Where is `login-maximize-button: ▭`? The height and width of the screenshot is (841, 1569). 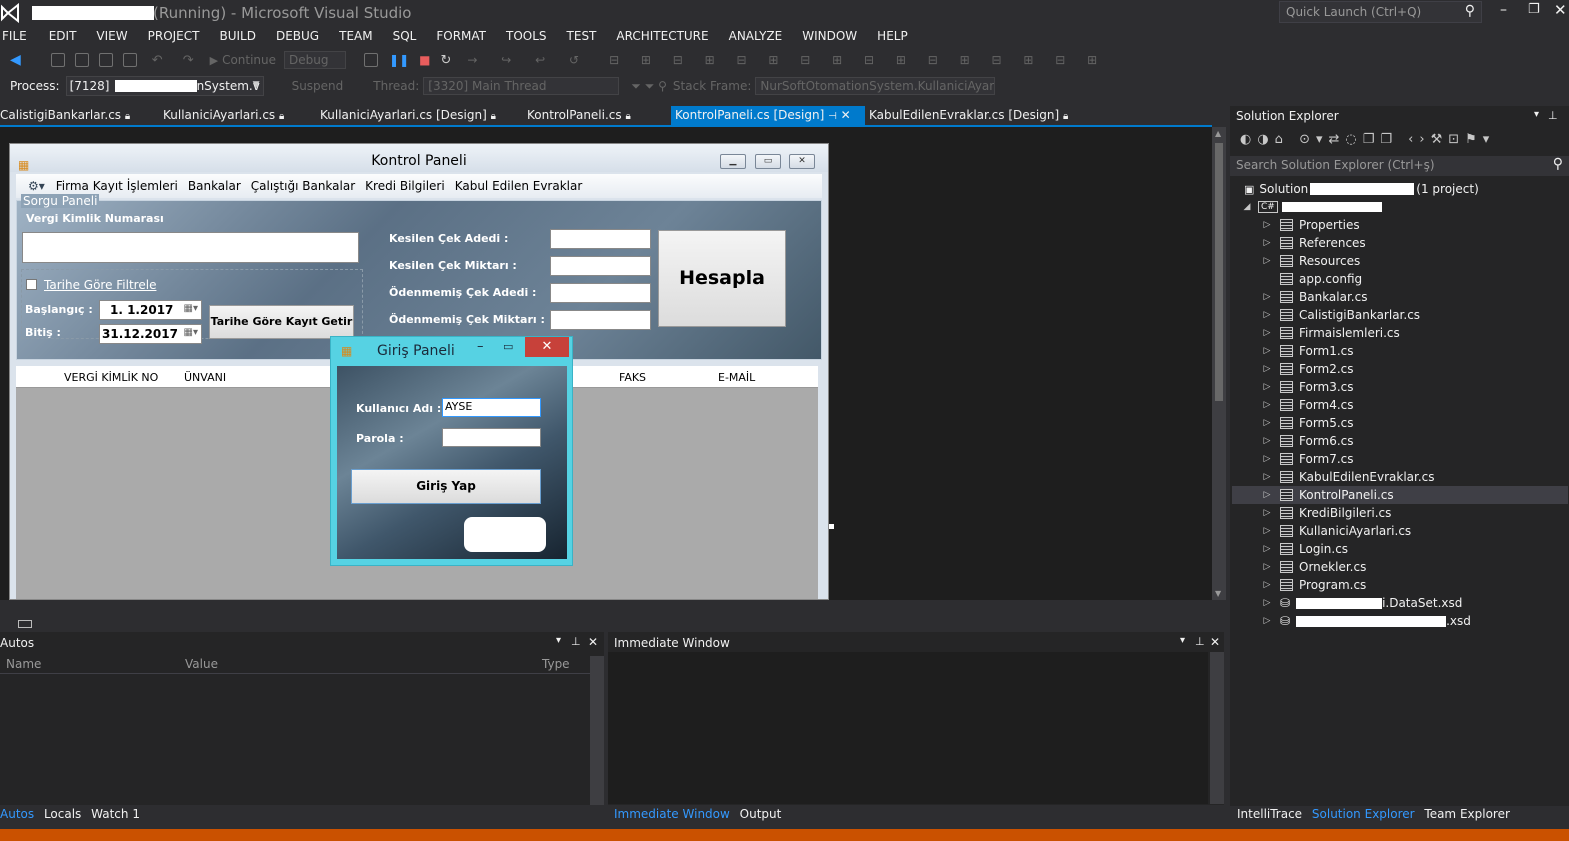 login-maximize-button: ▭ is located at coordinates (508, 346).